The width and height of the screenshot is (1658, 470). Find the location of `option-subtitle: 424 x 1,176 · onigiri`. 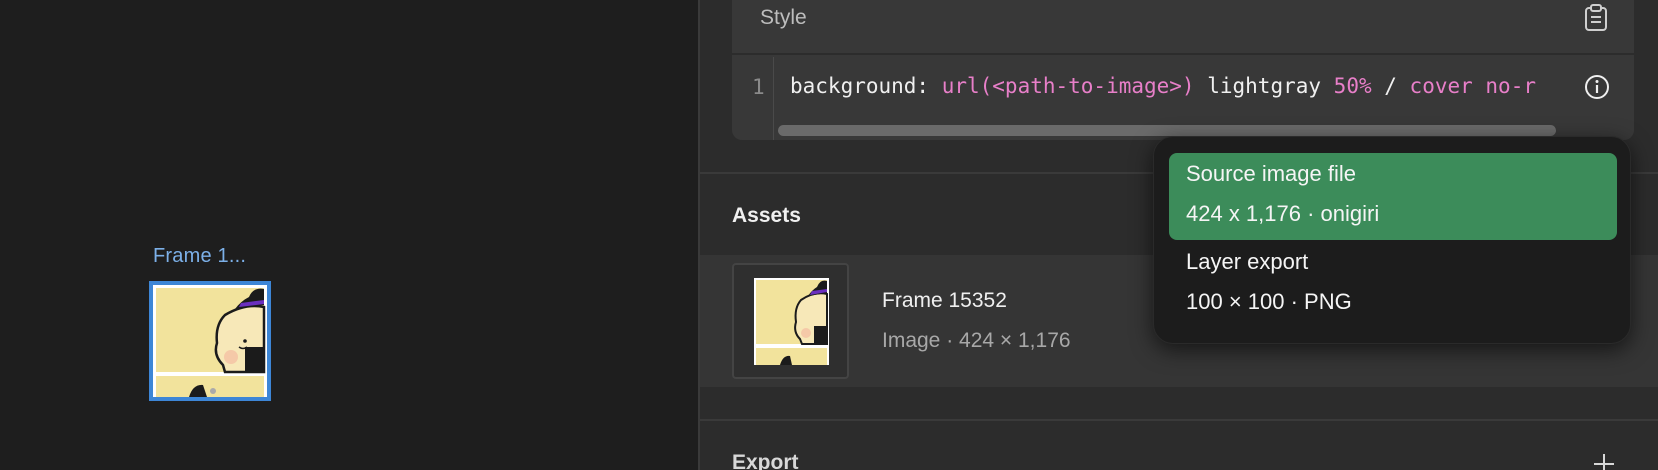

option-subtitle: 424 x 1,176 · onigiri is located at coordinates (1283, 213).